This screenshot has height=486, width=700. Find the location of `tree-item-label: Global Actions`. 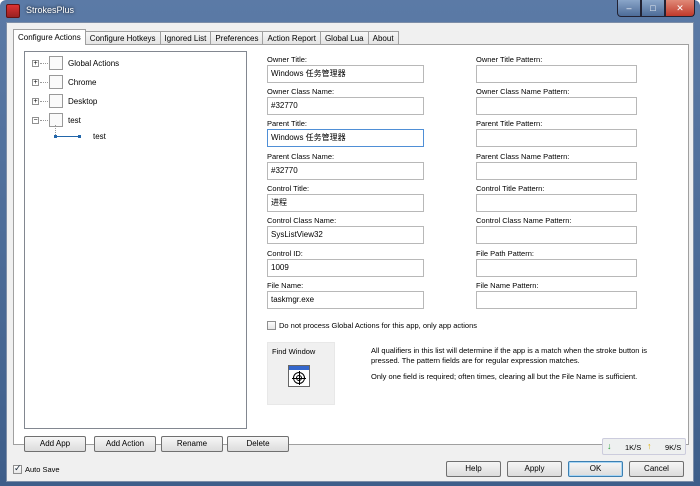

tree-item-label: Global Actions is located at coordinates (94, 63).